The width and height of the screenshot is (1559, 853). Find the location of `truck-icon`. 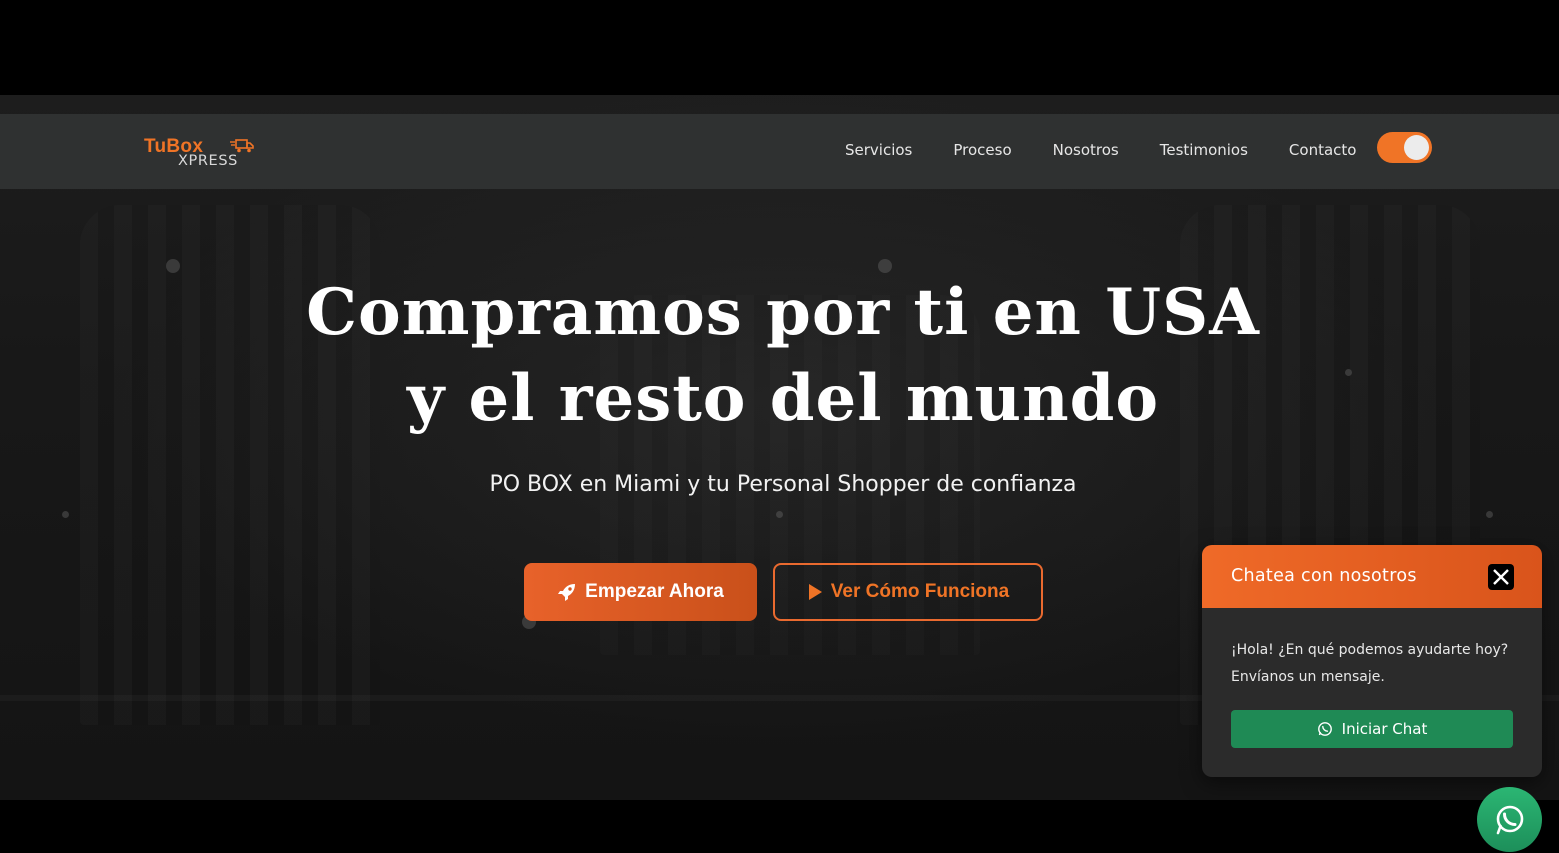

truck-icon is located at coordinates (242, 146).